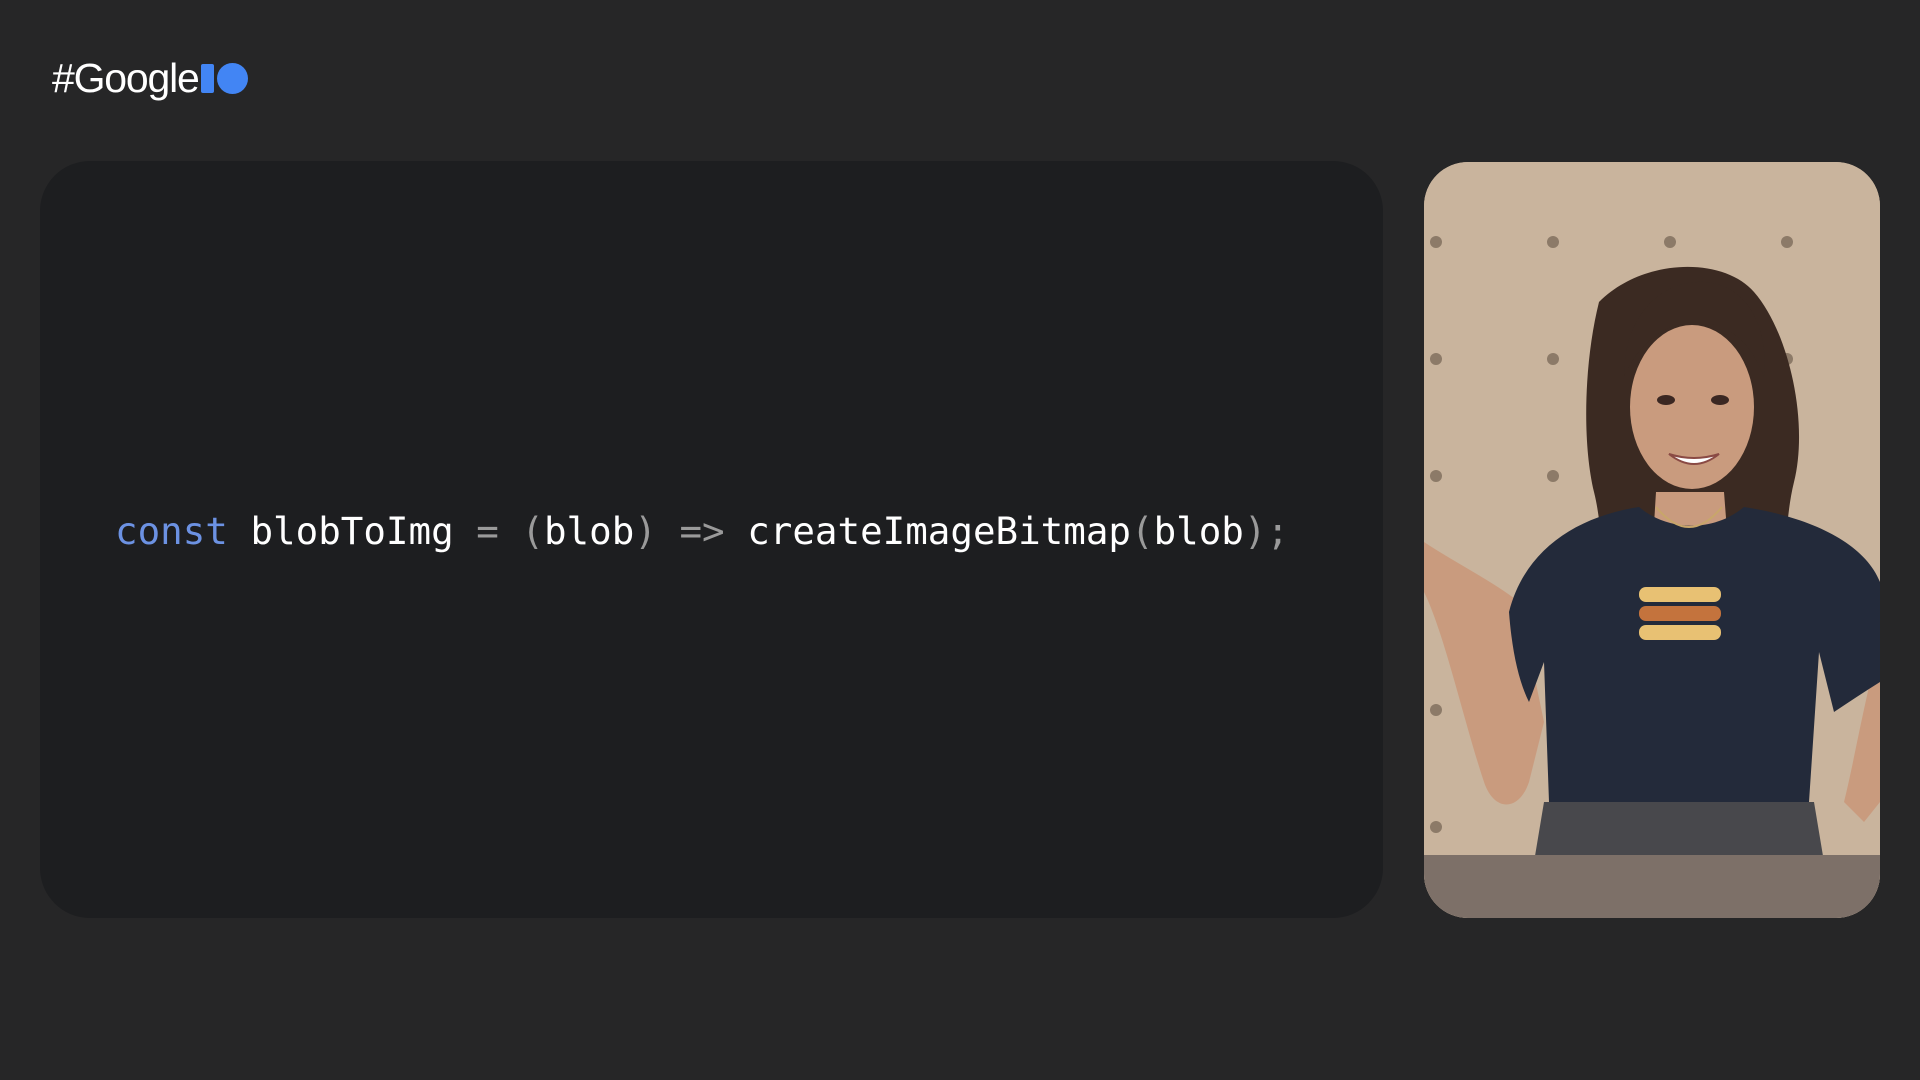  What do you see at coordinates (1652, 886) in the screenshot?
I see `table-edge` at bounding box center [1652, 886].